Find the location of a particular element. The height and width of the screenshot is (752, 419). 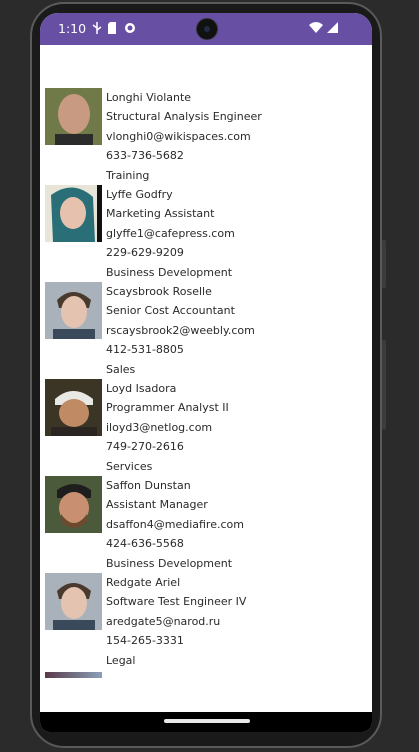

employee-title: Senior Cost Accountant is located at coordinates (170, 311).